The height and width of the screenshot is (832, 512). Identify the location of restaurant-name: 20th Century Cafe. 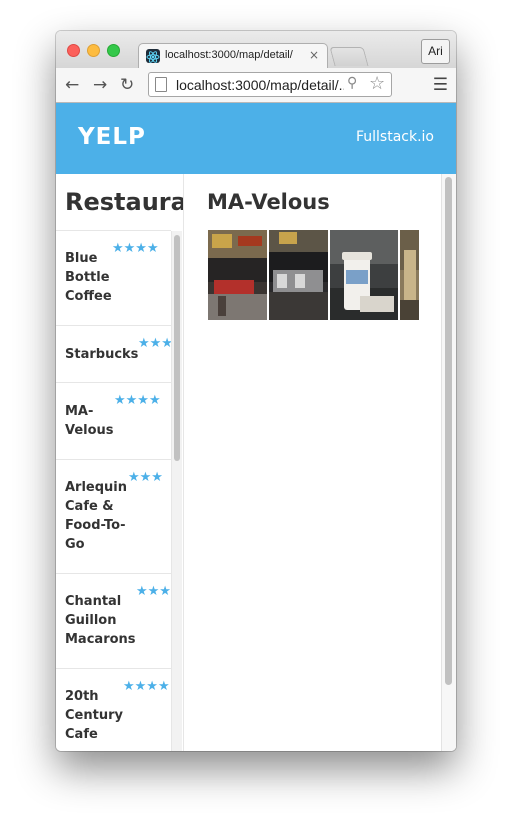
(94, 715).